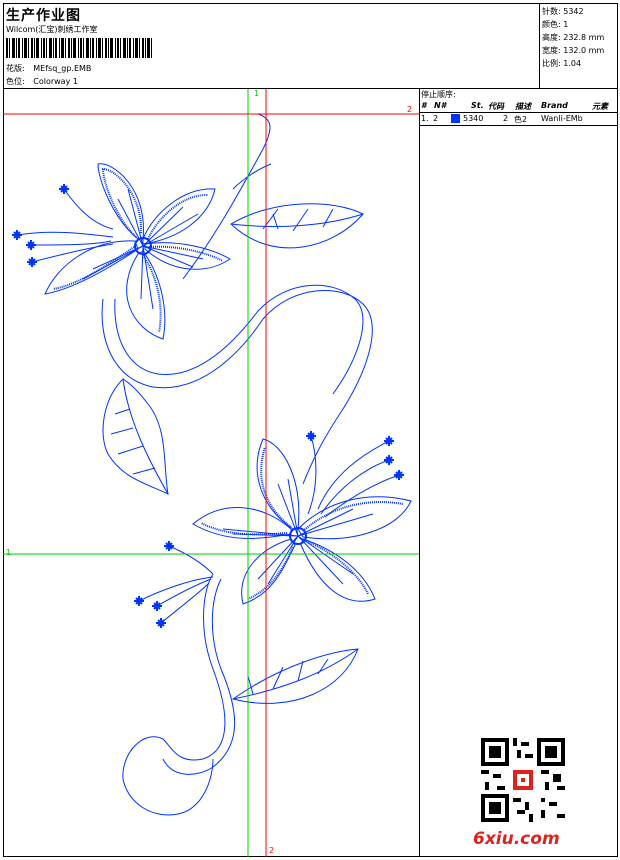  I want to click on row-needle: 2, so click(436, 118).